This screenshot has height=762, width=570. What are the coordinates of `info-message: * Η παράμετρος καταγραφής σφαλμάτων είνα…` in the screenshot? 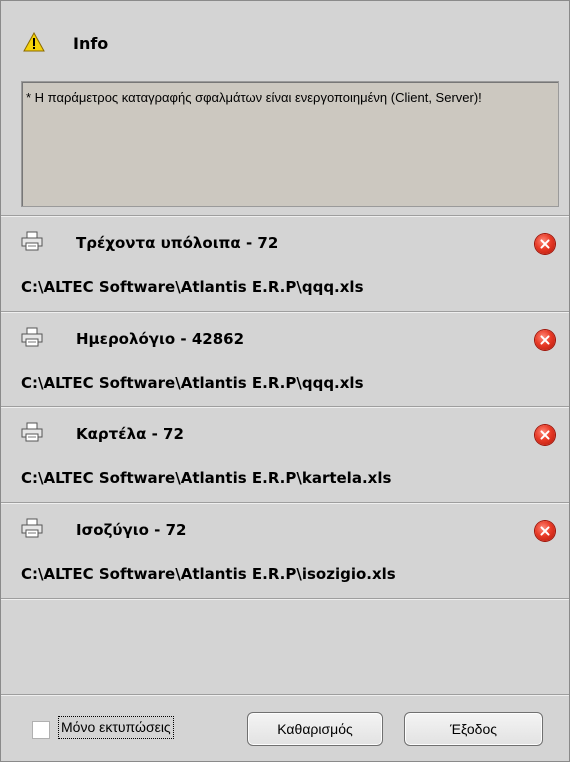 It's located at (254, 97).